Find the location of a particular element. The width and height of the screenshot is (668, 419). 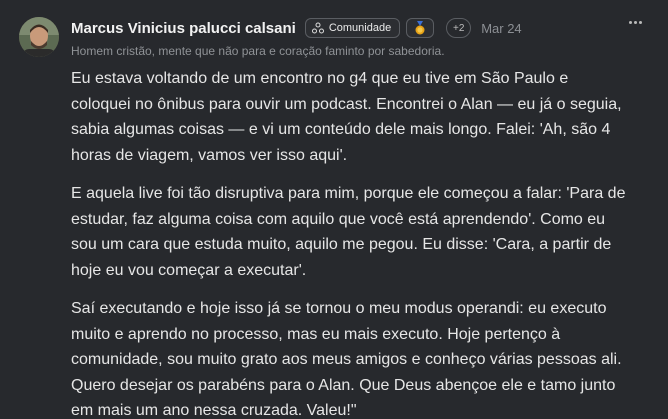

avatar-image is located at coordinates (39, 37).